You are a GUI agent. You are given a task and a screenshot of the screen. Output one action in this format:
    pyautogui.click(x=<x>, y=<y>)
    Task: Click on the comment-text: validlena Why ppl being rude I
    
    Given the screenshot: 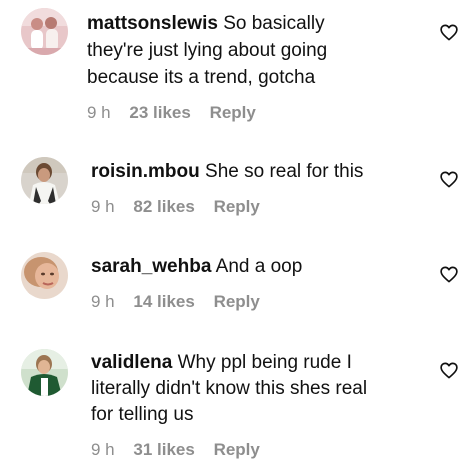 What is the action you would take?
    pyautogui.click(x=221, y=363)
    